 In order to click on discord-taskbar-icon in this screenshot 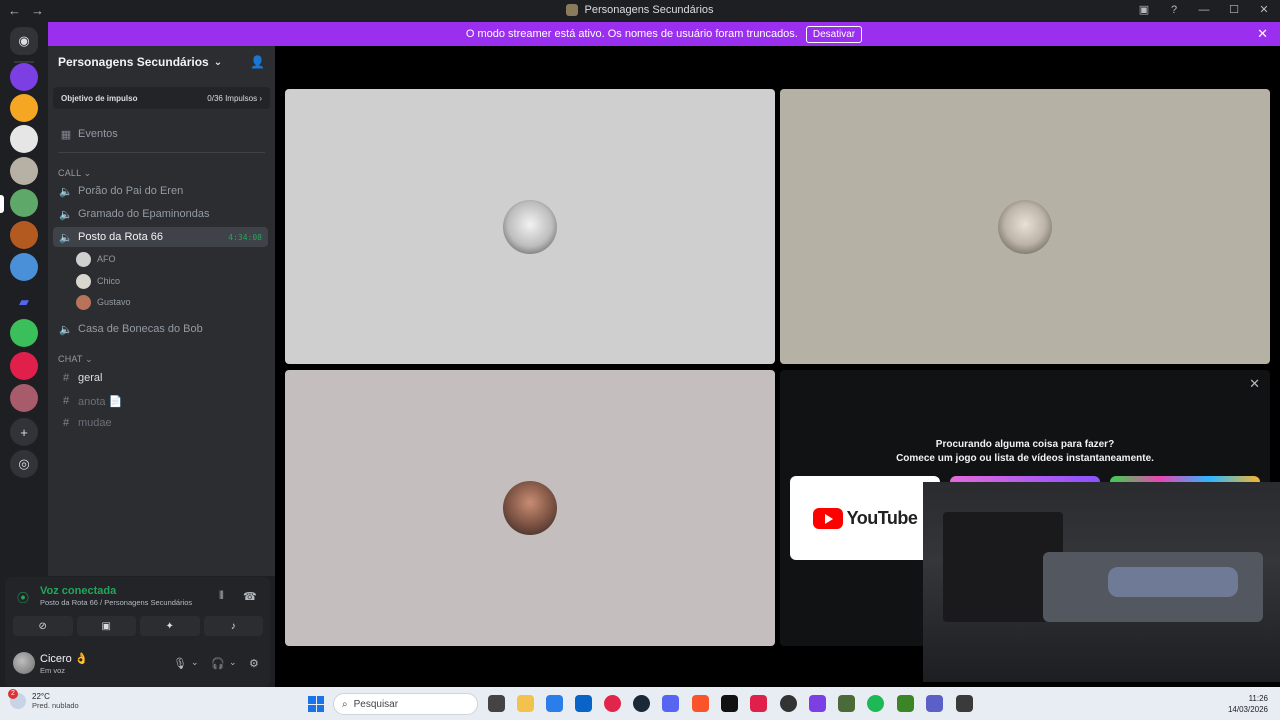, I will do `click(670, 703)`.